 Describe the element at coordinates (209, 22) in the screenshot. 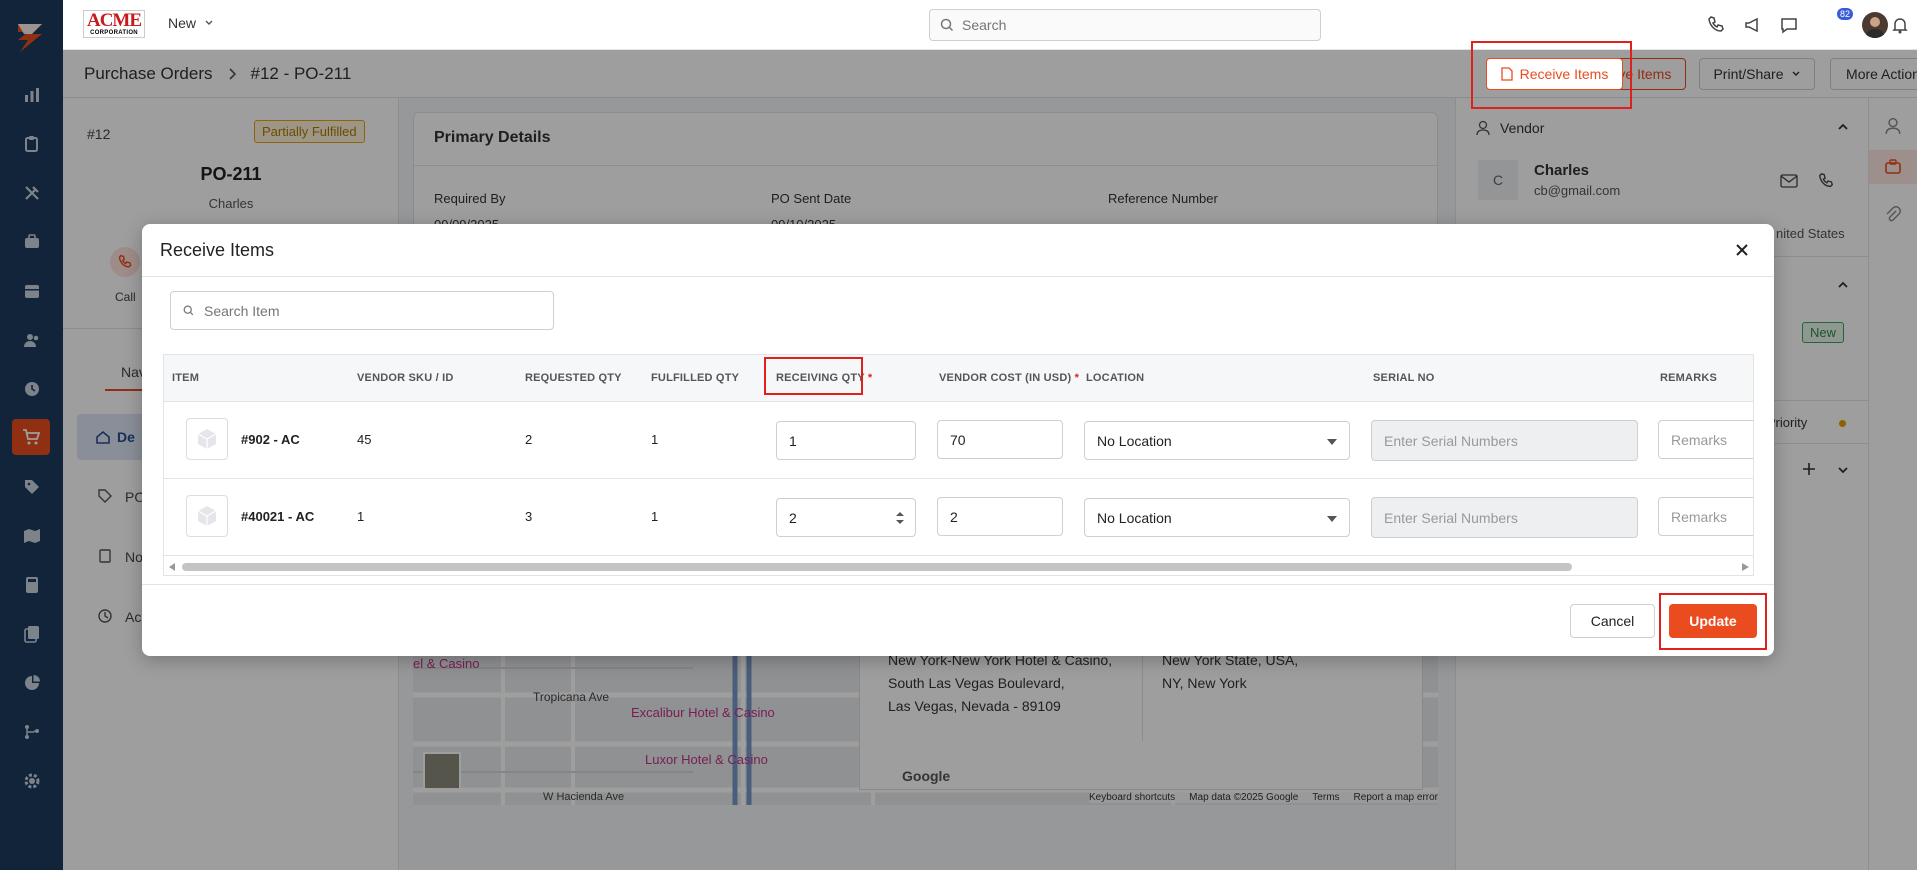

I see `chevron-down-icon` at that location.